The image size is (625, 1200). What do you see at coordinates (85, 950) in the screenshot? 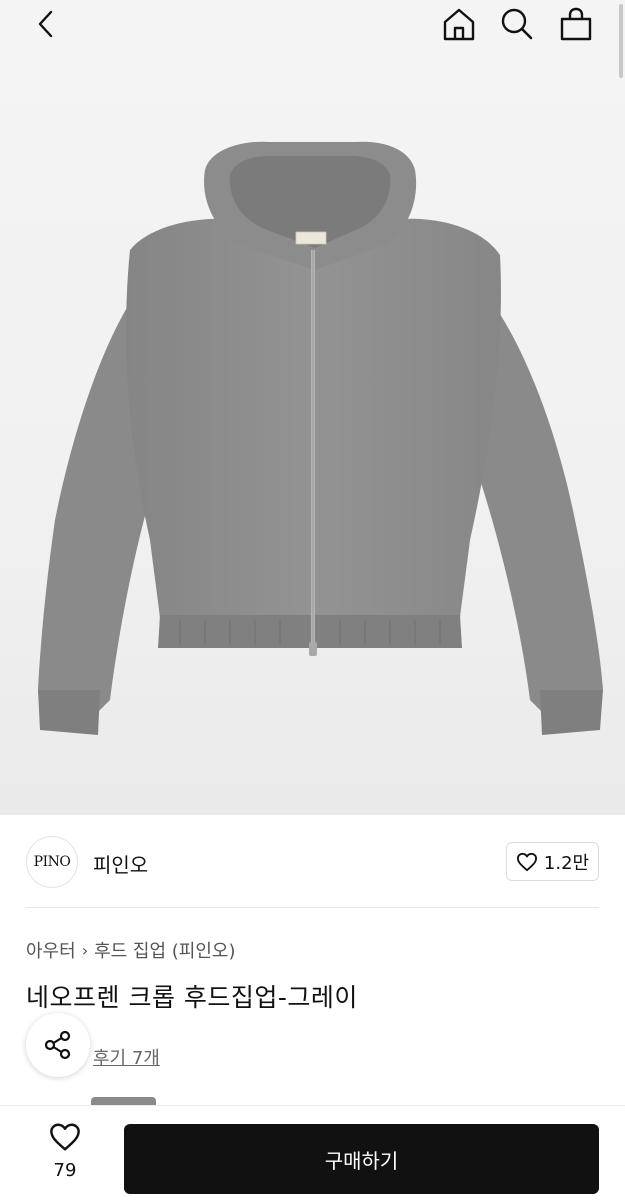
I see `chevron-right-icon: ›` at bounding box center [85, 950].